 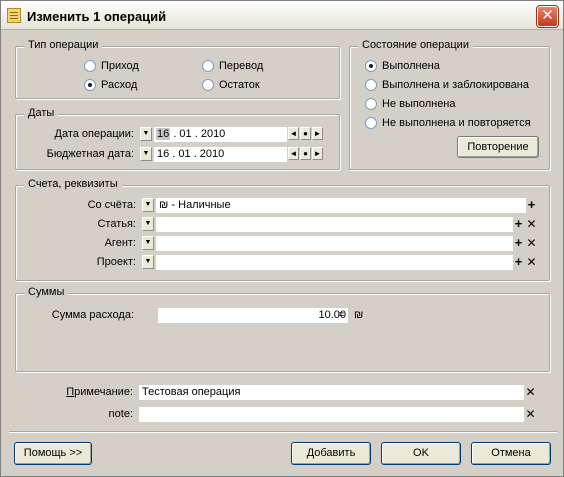 What do you see at coordinates (518, 242) in the screenshot?
I see `agent-add-icon: +` at bounding box center [518, 242].